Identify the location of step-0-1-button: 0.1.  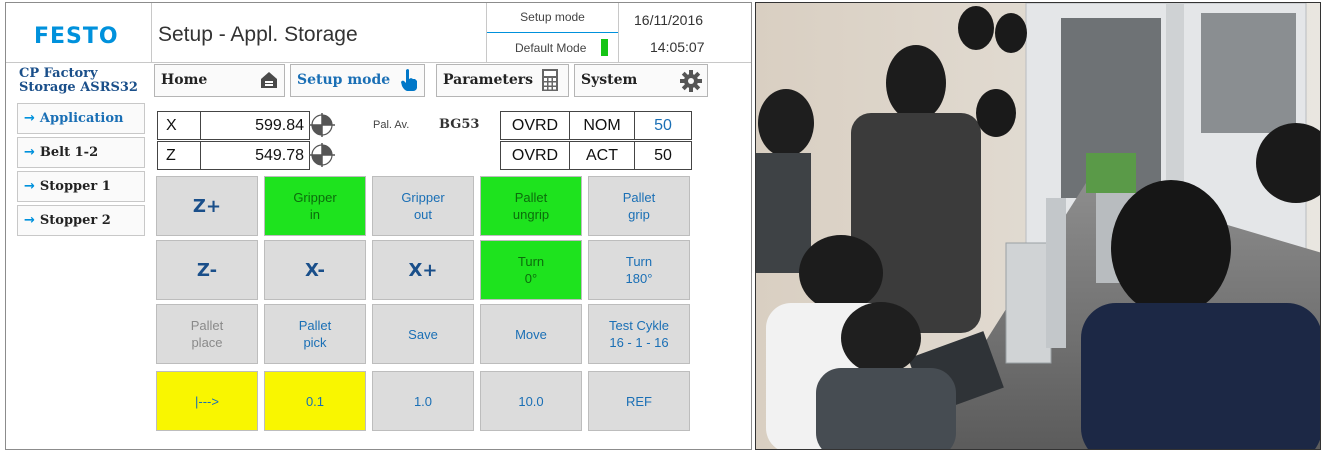
(315, 401).